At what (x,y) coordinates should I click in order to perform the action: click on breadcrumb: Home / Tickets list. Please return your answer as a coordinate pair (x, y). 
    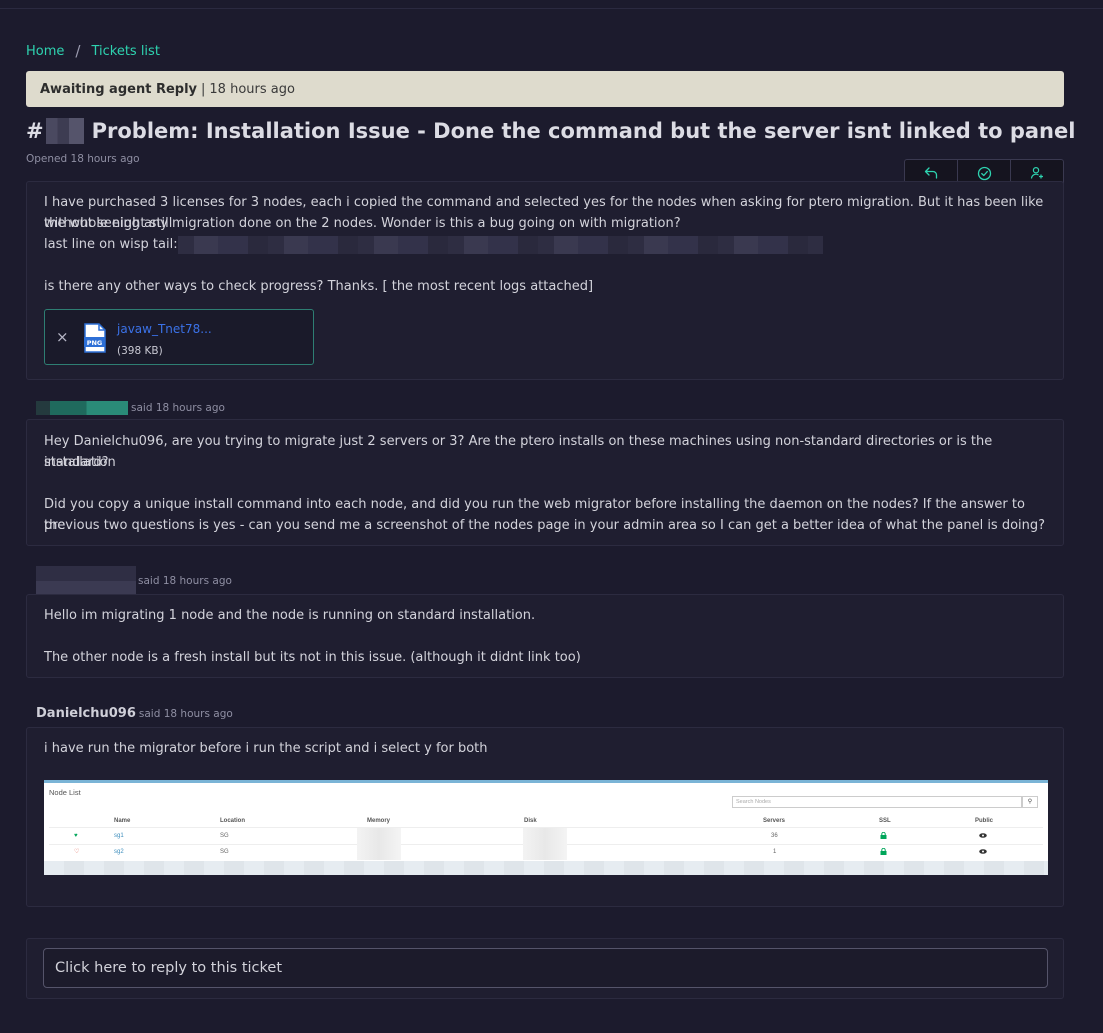
    Looking at the image, I should click on (93, 51).